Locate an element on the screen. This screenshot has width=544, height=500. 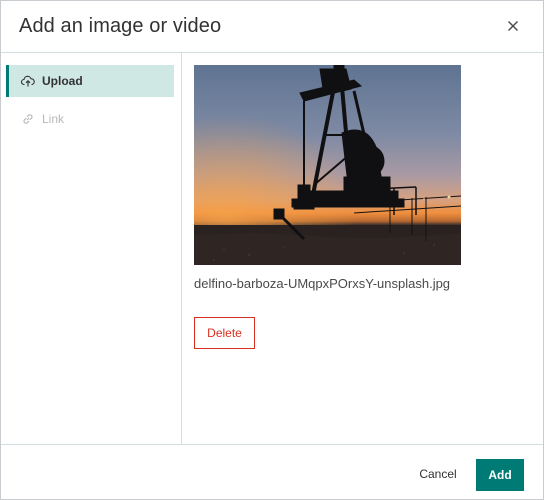
sidebar-item-label: Link is located at coordinates (53, 119).